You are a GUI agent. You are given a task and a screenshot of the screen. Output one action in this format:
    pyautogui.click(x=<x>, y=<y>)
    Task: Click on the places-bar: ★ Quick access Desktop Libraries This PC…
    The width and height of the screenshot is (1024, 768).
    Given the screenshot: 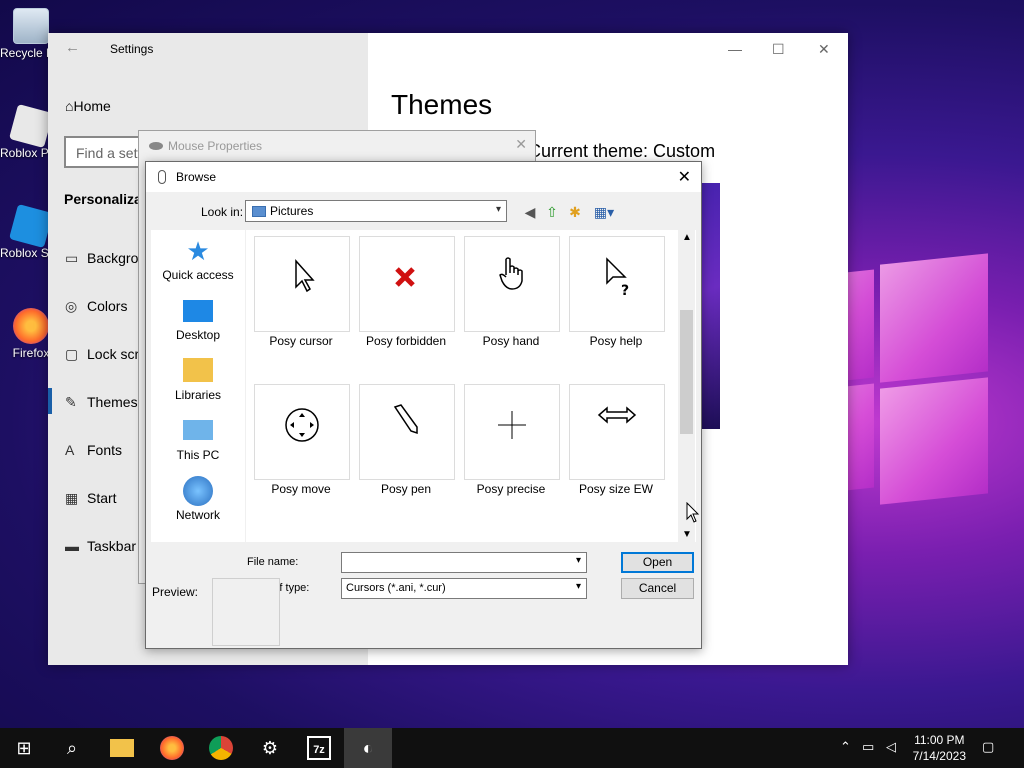 What is the action you would take?
    pyautogui.click(x=198, y=386)
    